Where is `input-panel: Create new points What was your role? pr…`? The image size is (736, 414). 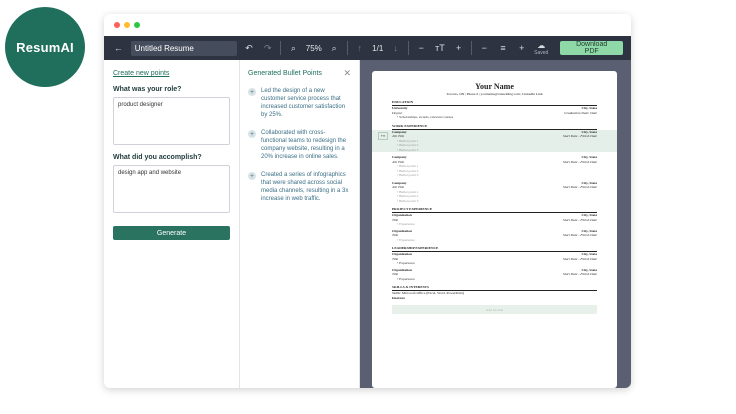 input-panel: Create new points What was your role? pr… is located at coordinates (172, 224).